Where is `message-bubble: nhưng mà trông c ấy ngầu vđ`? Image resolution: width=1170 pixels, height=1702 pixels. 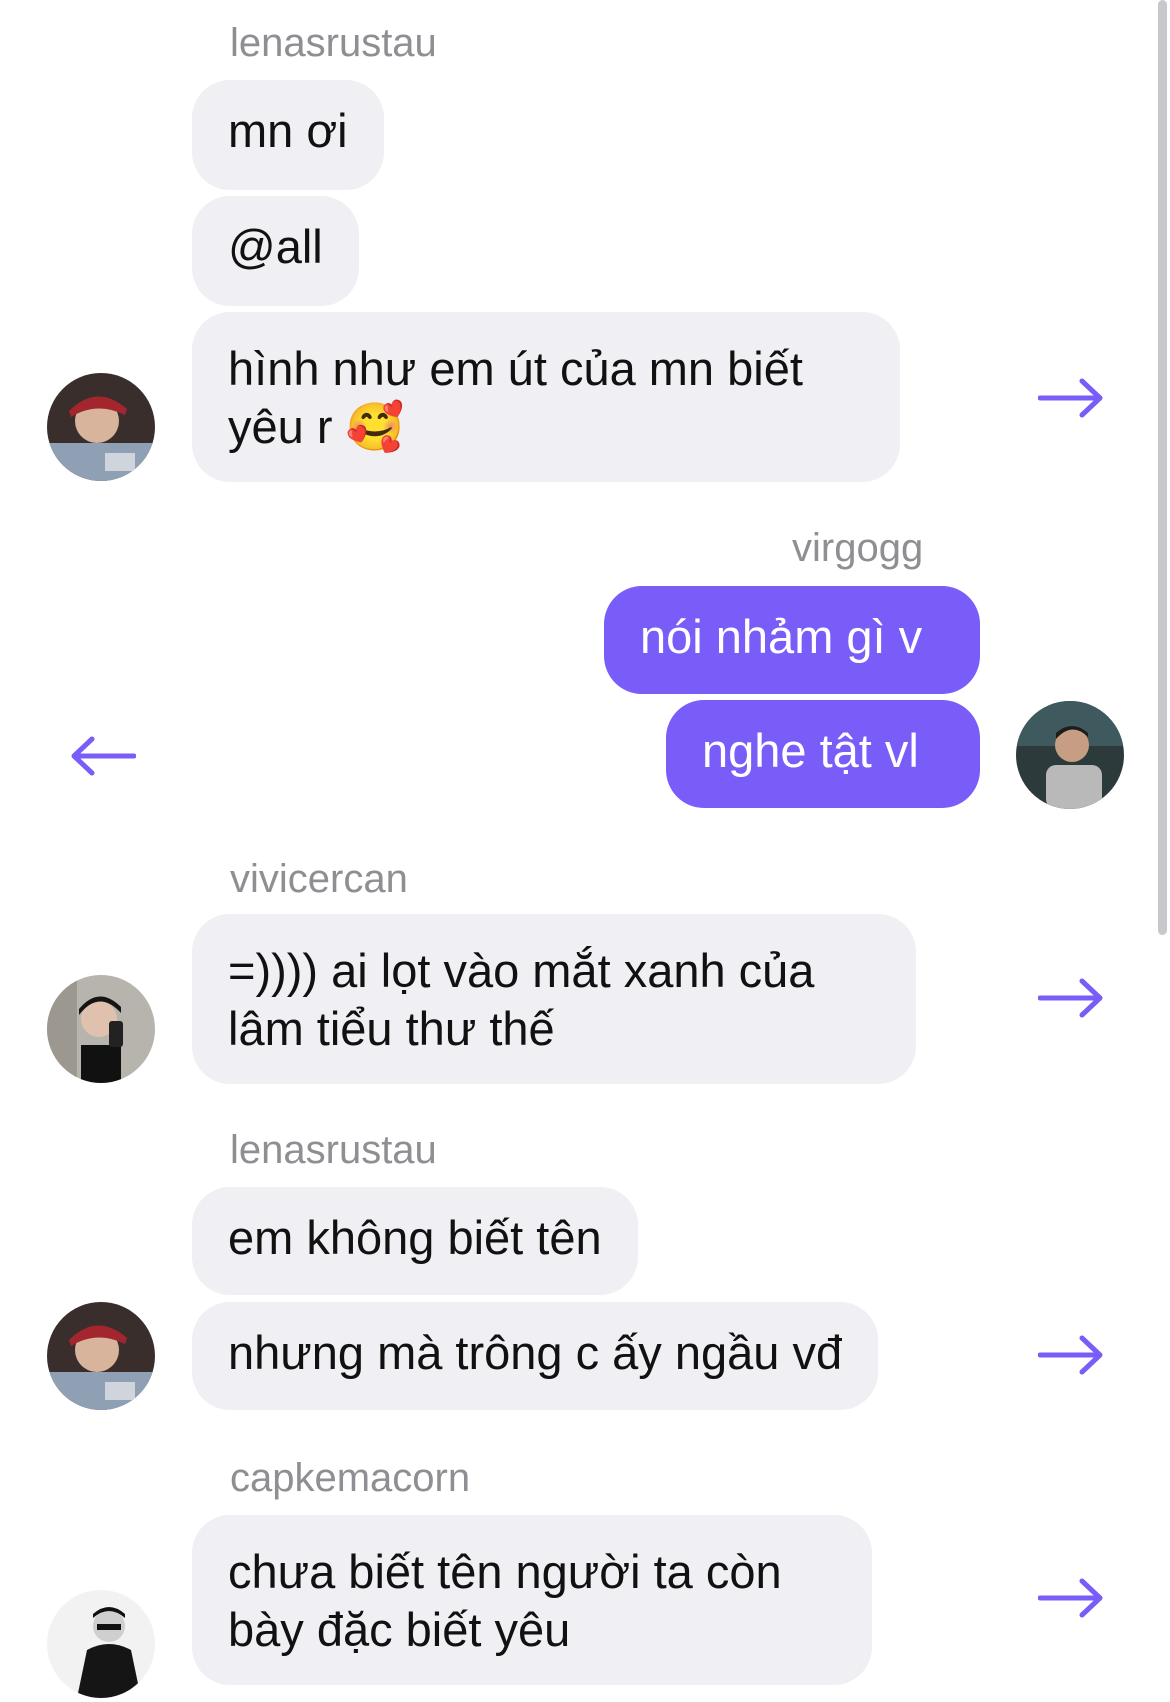
message-bubble: nhưng mà trông c ấy ngầu vđ is located at coordinates (535, 1356).